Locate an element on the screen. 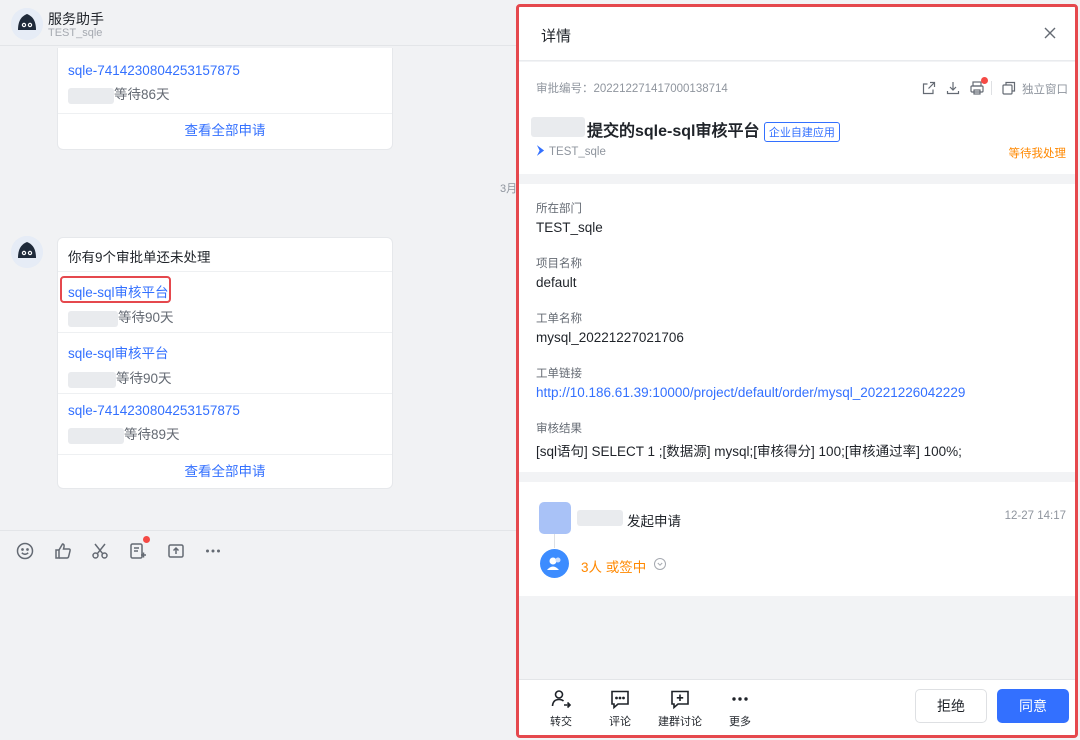 Image resolution: width=1080 pixels, height=740 pixels. more-button: 更多 is located at coordinates (740, 708).